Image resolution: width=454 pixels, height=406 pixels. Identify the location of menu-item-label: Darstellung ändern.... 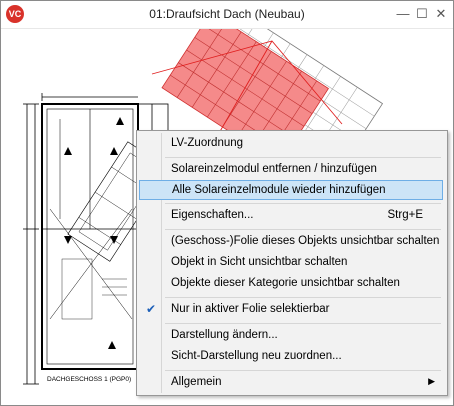
(224, 335).